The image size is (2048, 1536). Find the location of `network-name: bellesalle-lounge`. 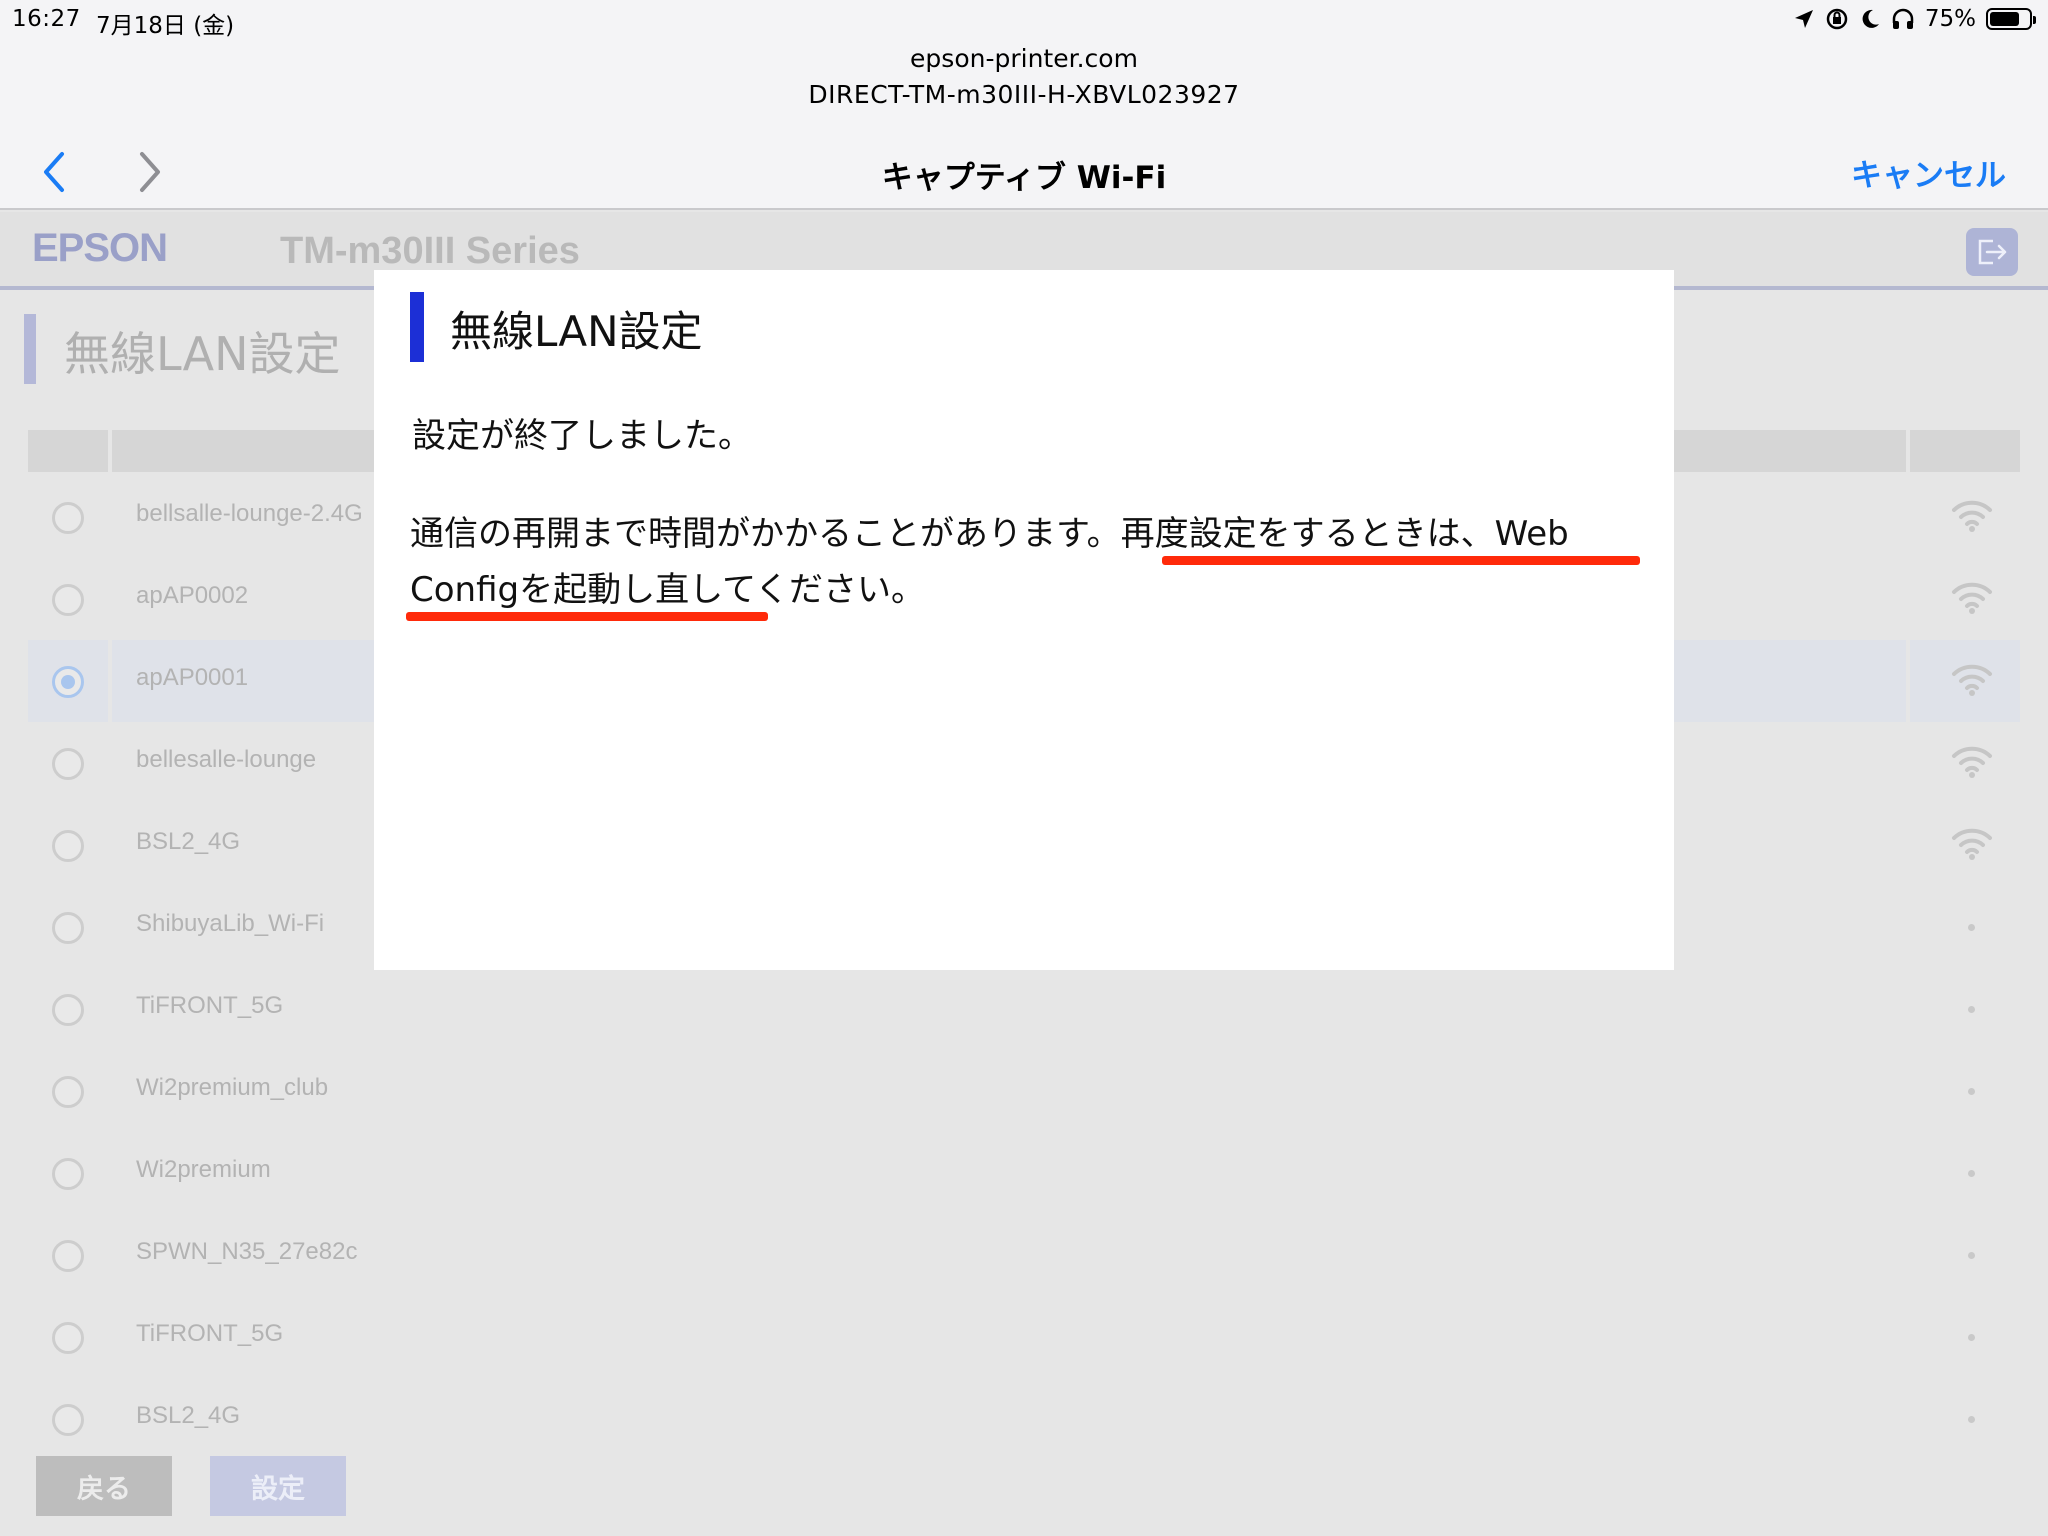

network-name: bellesalle-lounge is located at coordinates (226, 759).